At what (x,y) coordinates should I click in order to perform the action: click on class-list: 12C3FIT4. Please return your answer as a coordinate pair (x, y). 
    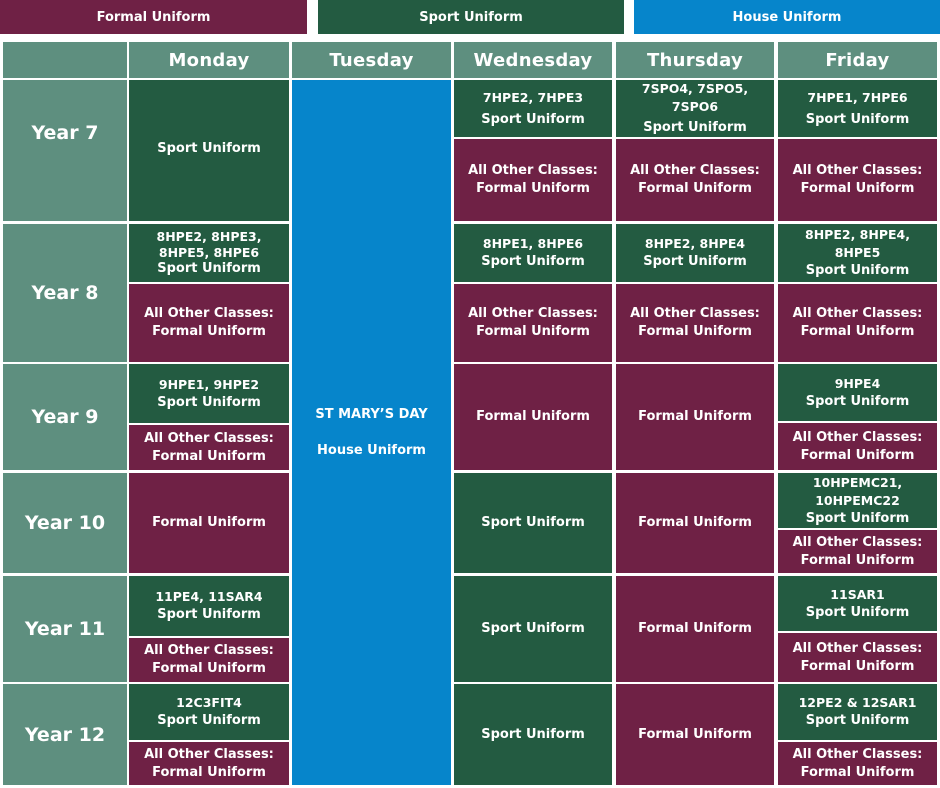
    Looking at the image, I should click on (209, 702).